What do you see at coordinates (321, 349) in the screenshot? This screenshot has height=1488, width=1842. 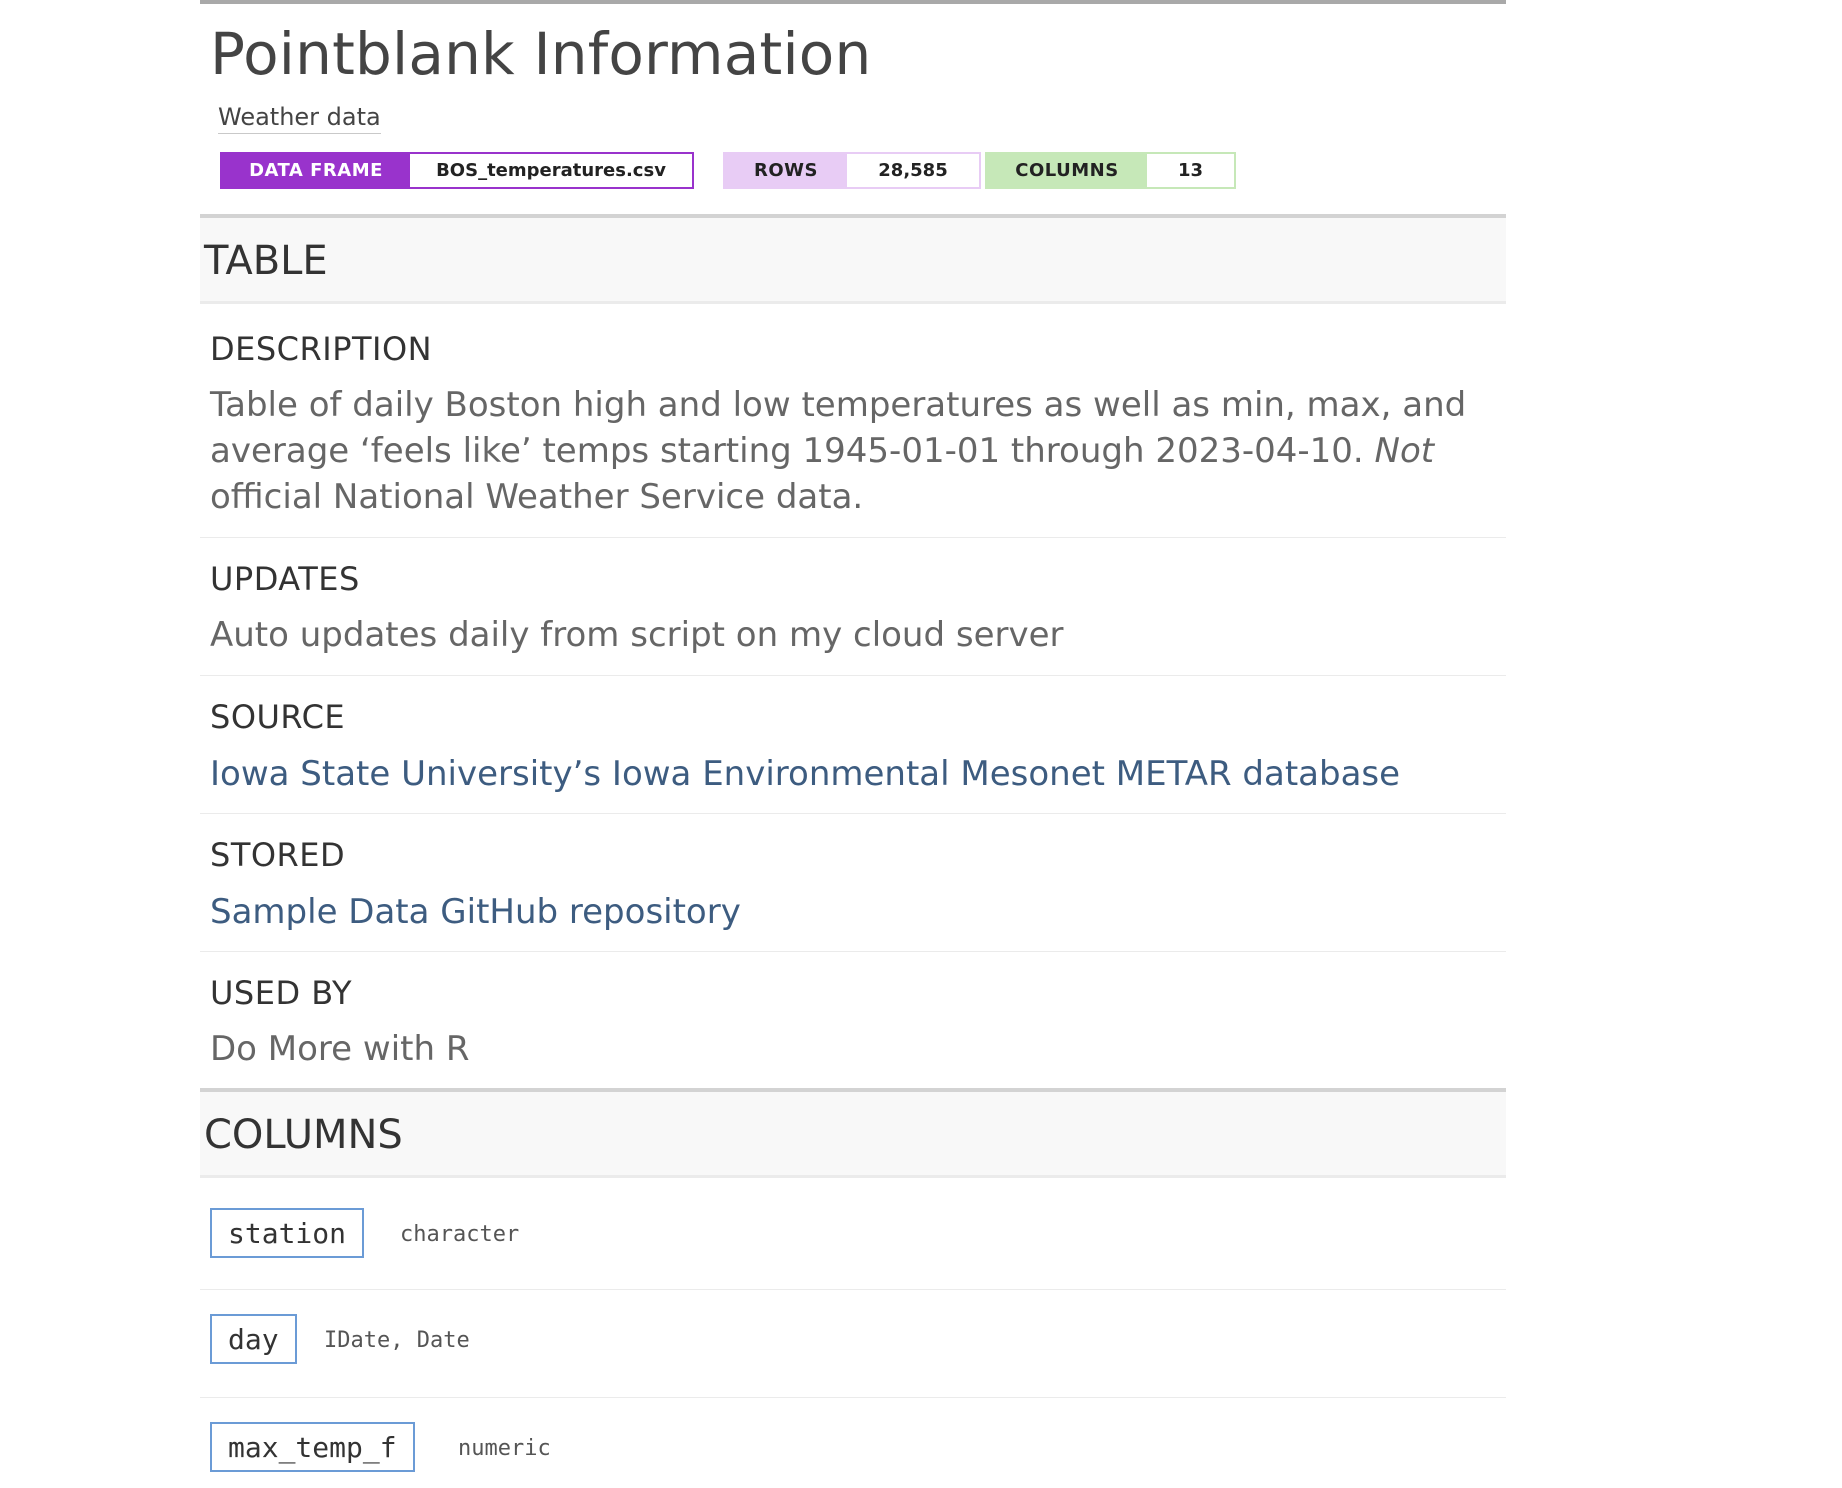 I see `description-heading: DESCRIPTION` at bounding box center [321, 349].